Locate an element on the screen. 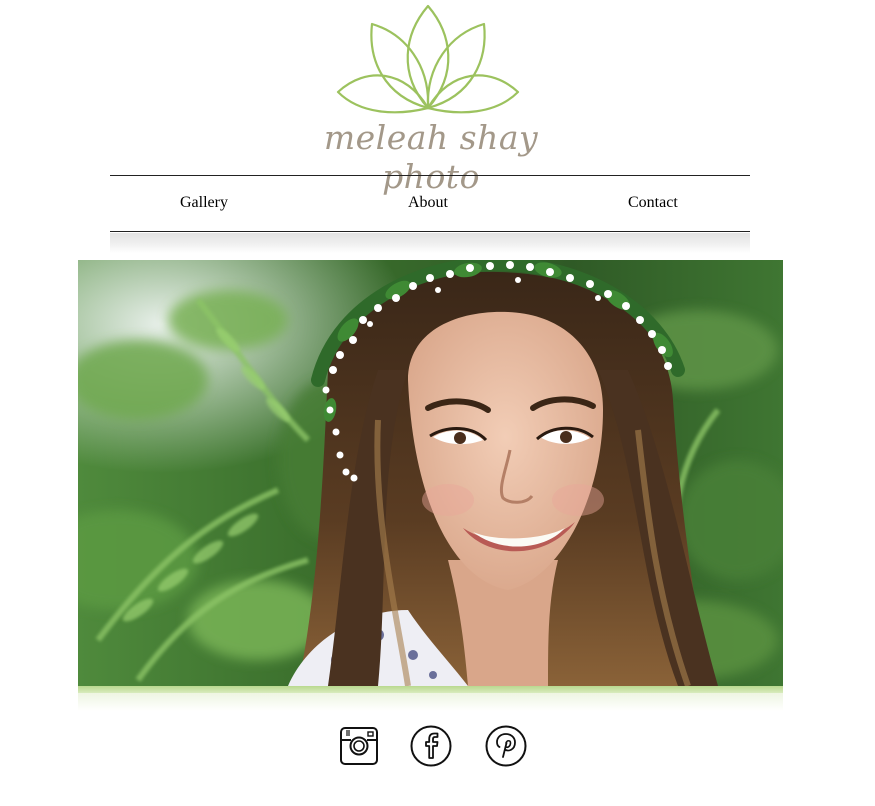  facebook-icon is located at coordinates (431, 746).